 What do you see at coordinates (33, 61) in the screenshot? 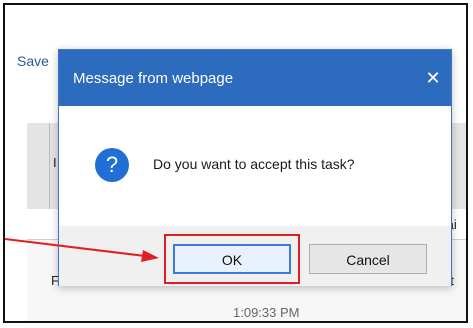
I see `save-link: Save` at bounding box center [33, 61].